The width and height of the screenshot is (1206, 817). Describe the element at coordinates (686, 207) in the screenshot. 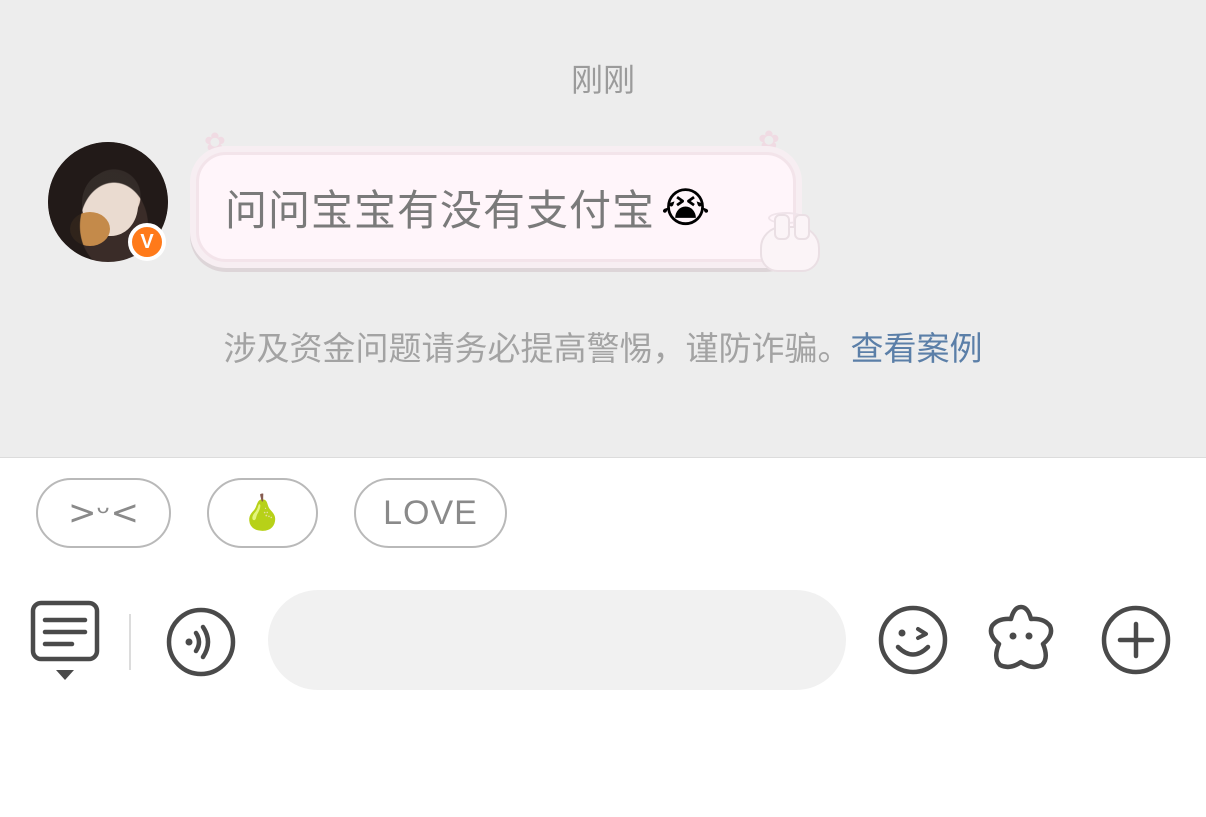

I see `crying-emoji: 😭` at that location.